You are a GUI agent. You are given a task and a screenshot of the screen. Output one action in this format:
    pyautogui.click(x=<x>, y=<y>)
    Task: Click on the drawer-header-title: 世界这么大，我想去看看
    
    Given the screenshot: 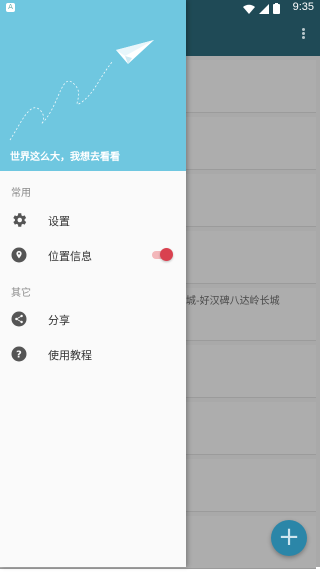 What is the action you would take?
    pyautogui.click(x=65, y=157)
    